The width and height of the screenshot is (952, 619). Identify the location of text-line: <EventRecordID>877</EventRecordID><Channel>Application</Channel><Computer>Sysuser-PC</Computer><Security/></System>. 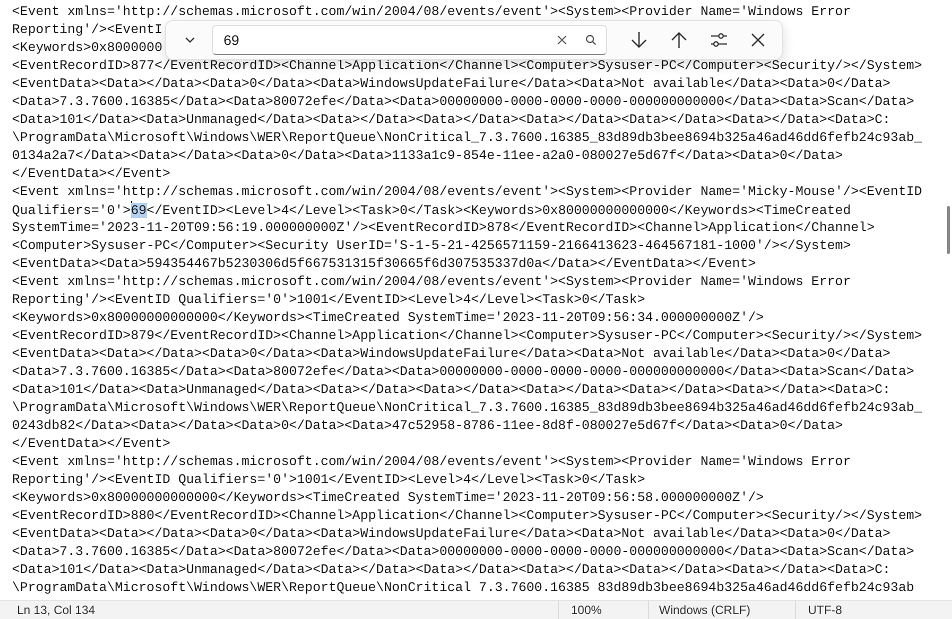
(467, 66).